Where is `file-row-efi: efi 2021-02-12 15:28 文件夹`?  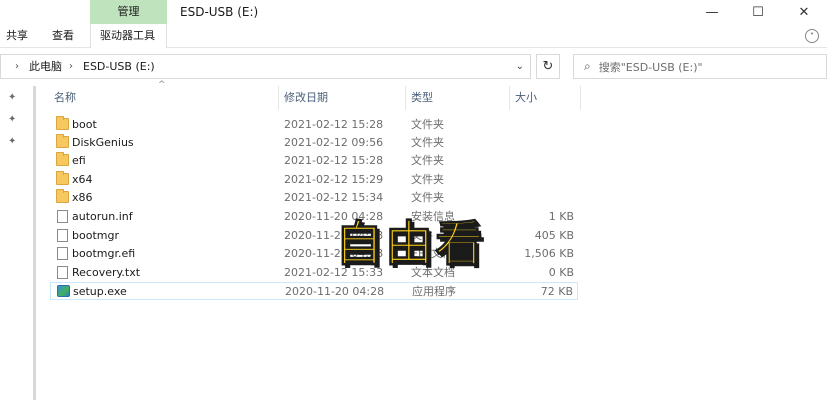 file-row-efi: efi 2021-02-12 15:28 文件夹 is located at coordinates (314, 161).